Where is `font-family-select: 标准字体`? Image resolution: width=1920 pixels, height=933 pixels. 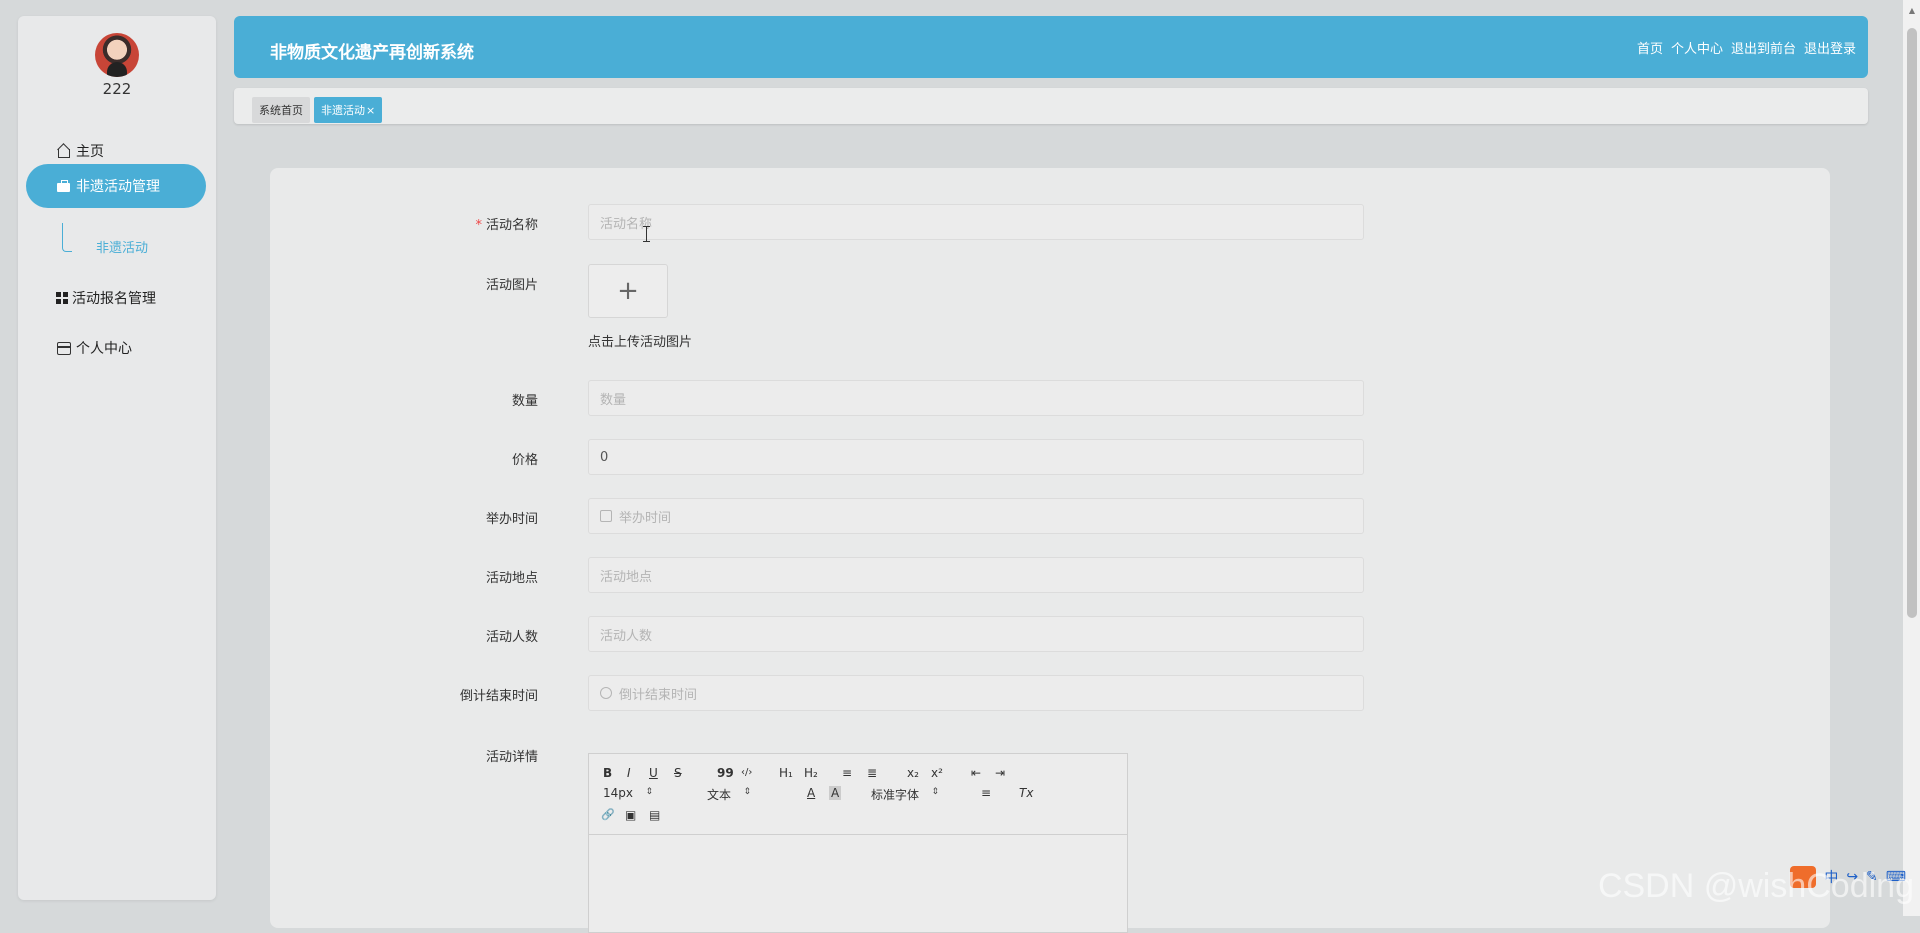
font-family-select: 标准字体 is located at coordinates (905, 794).